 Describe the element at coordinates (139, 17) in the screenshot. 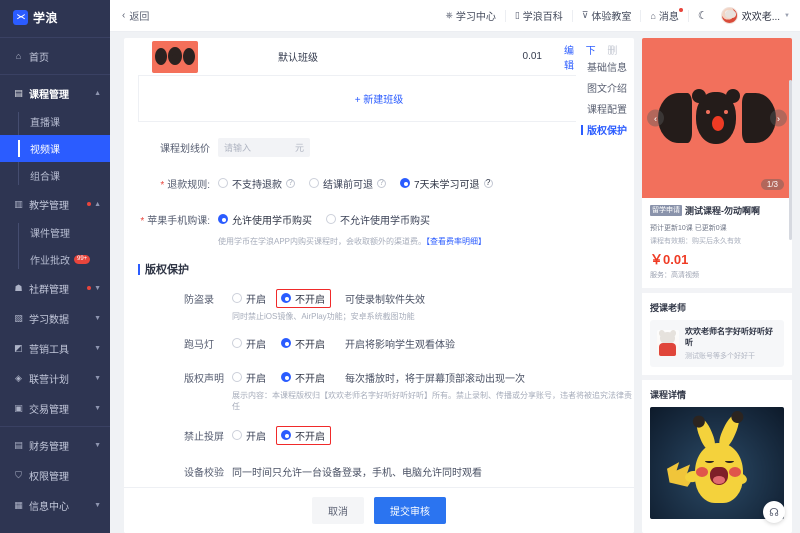

I see `back-label: 返回` at that location.